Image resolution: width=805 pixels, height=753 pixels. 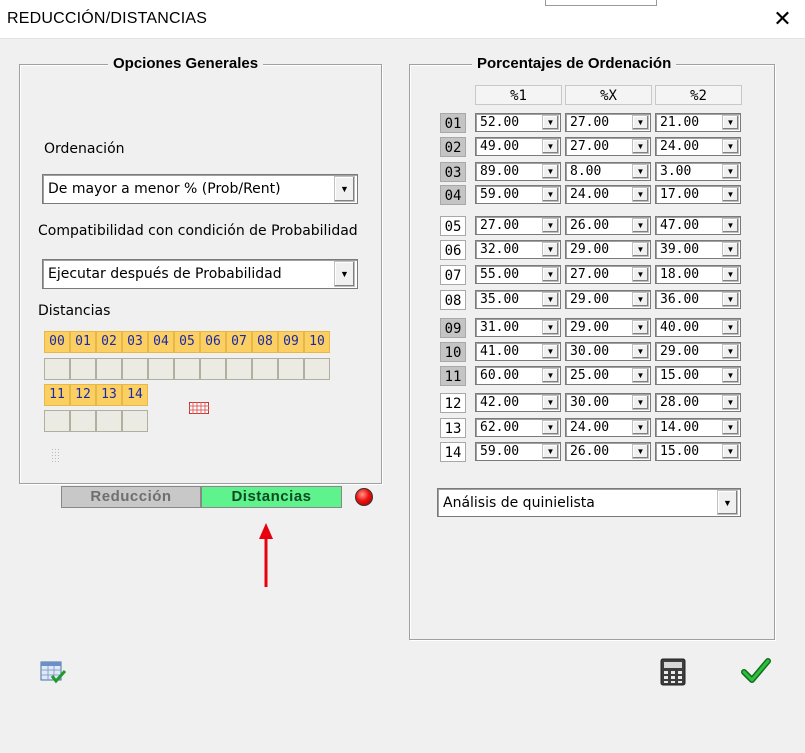 I want to click on percentage-select: 62.00 ▼, so click(x=518, y=427).